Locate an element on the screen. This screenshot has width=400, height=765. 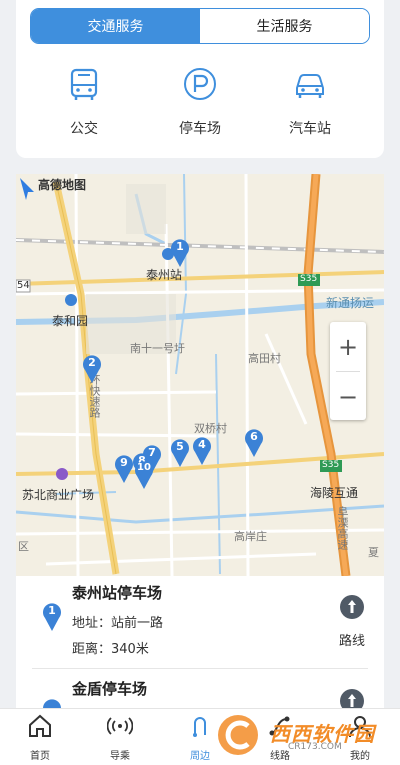
result-name: 金盾停车场 is located at coordinates (110, 689).